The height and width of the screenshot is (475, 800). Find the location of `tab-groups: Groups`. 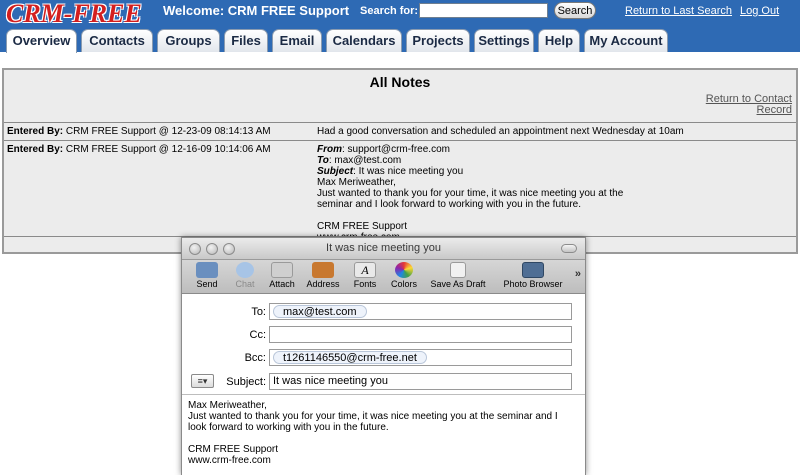

tab-groups: Groups is located at coordinates (188, 40).